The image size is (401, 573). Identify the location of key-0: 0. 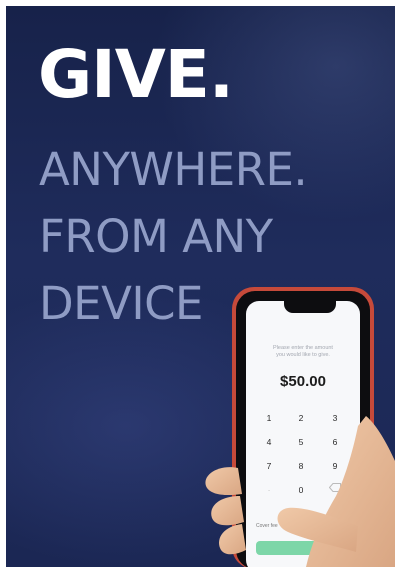
(301, 490).